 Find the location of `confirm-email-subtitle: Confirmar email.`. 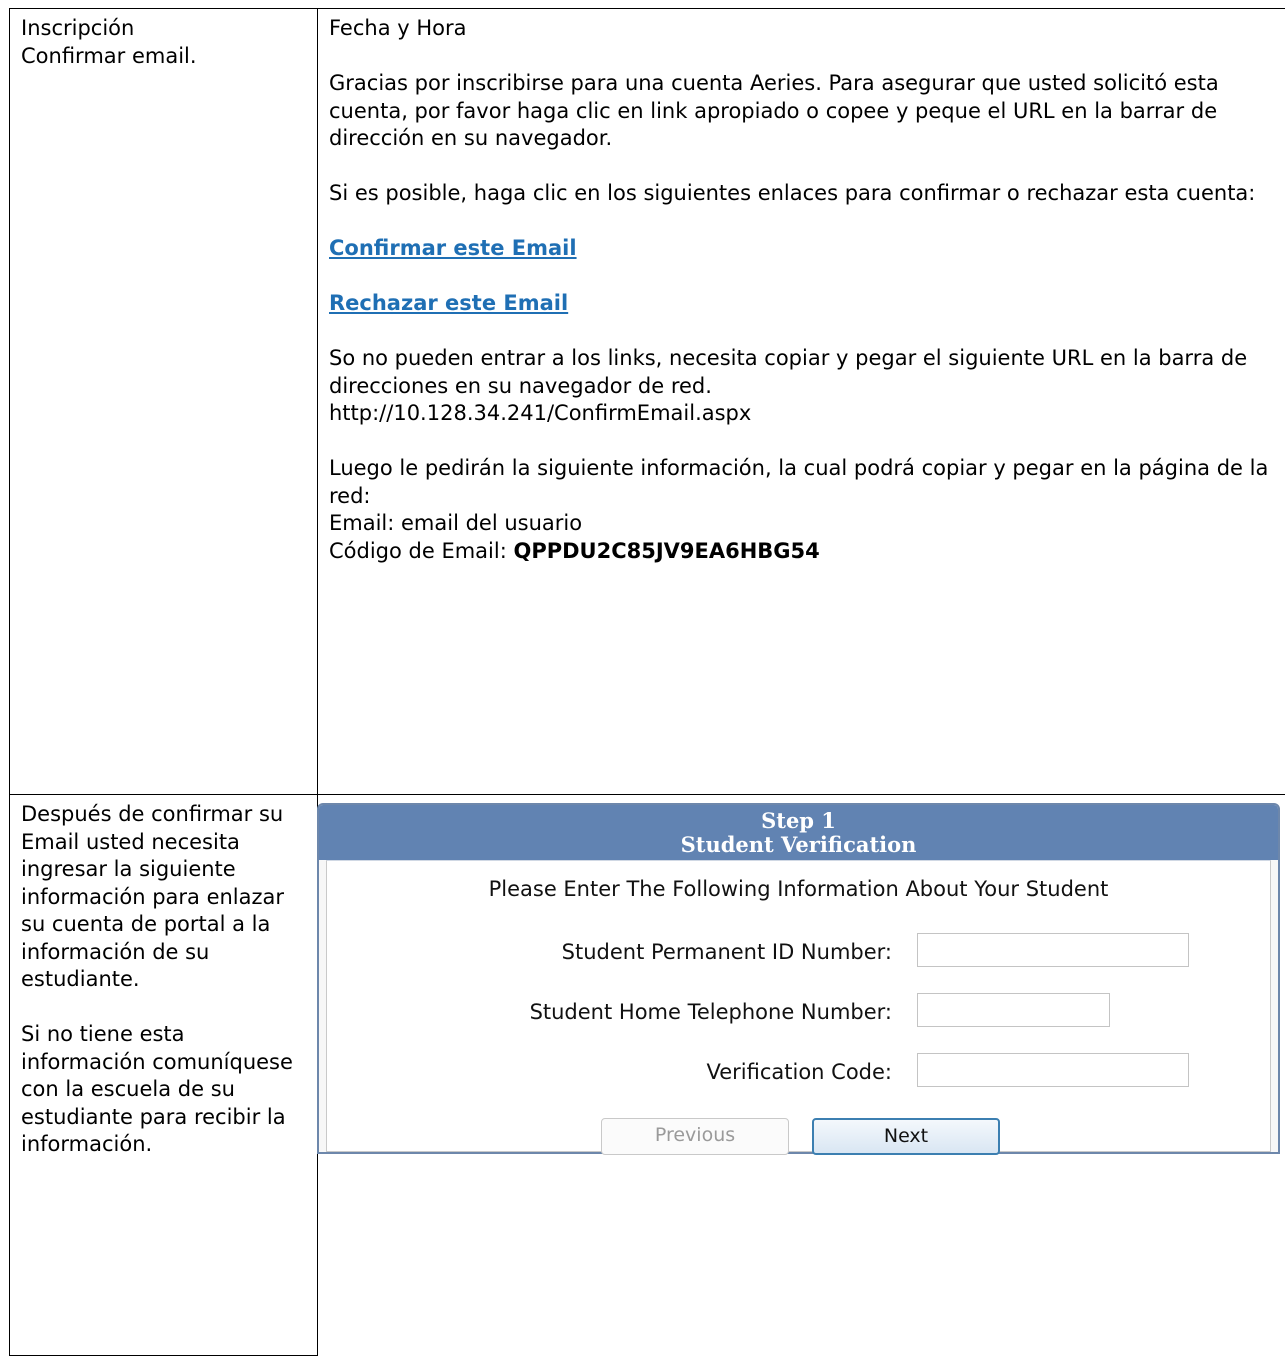

confirm-email-subtitle: Confirmar email. is located at coordinates (164, 57).